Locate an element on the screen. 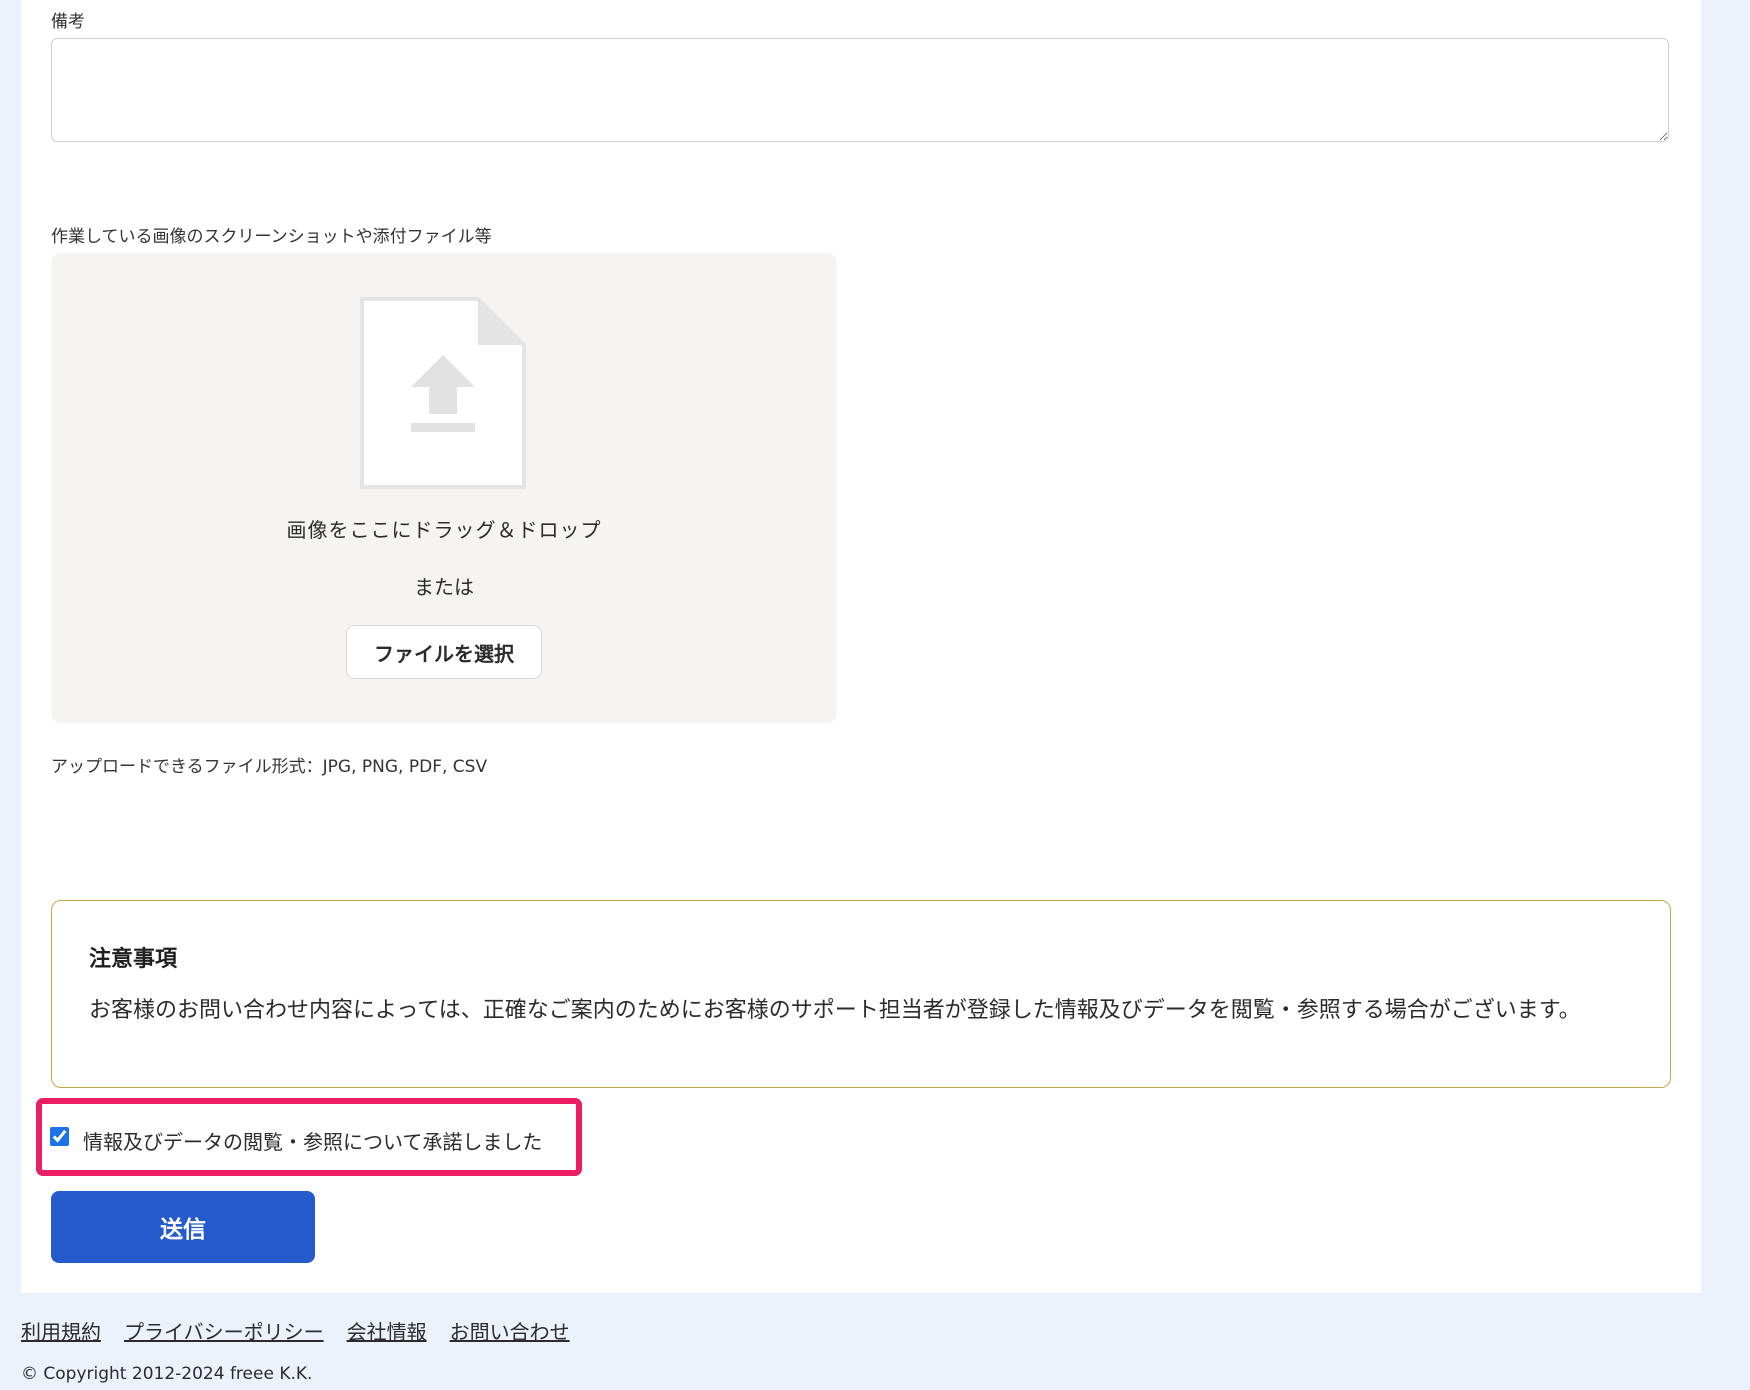 The image size is (1750, 1390). file-formats-note: アップロードできるファイル形式：JPG, PNG, PDF, CSV is located at coordinates (269, 767).